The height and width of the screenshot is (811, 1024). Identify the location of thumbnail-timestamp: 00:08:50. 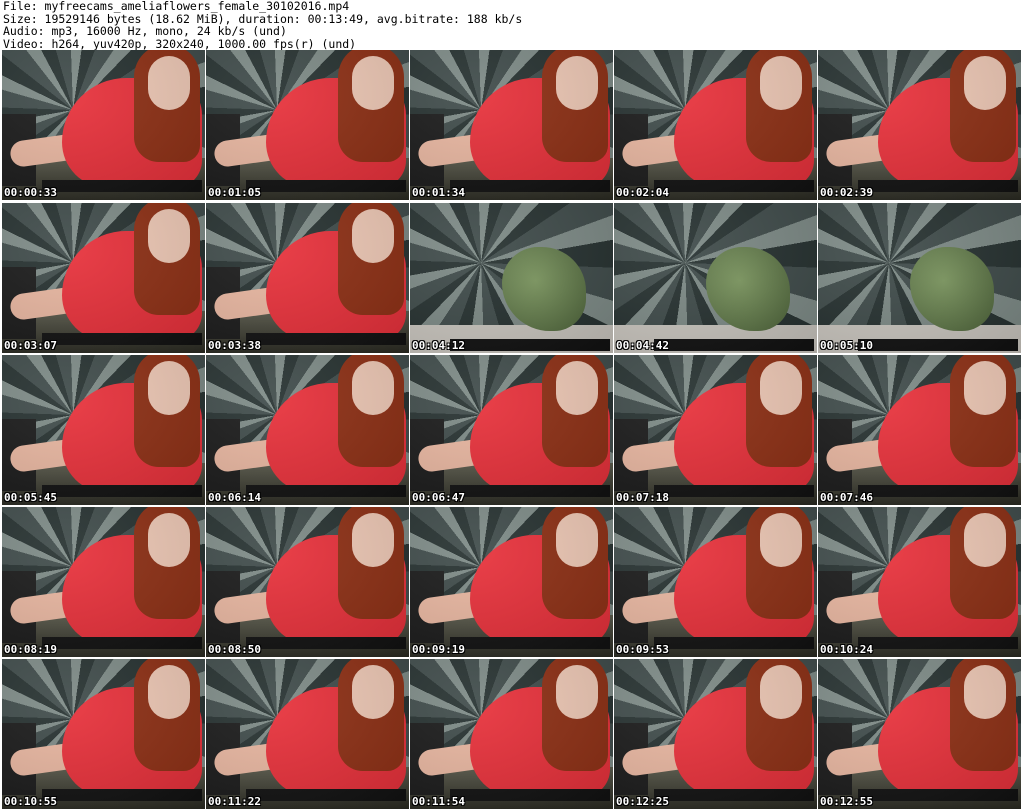
(234, 649).